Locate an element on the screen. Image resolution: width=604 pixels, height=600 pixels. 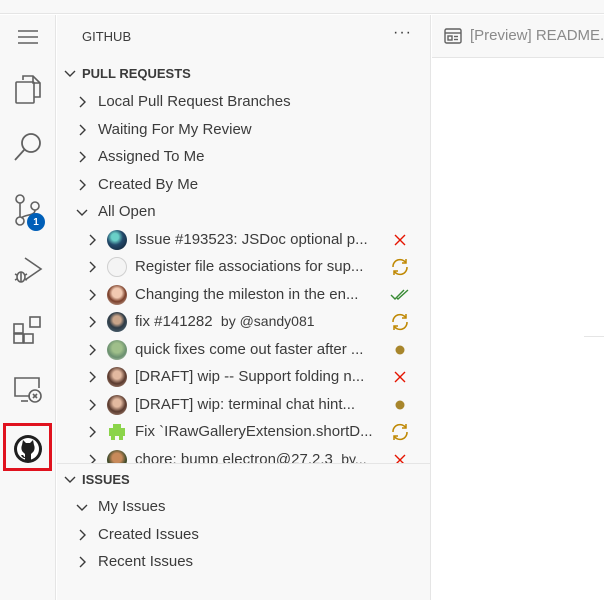
extensions-button is located at coordinates (28, 330).